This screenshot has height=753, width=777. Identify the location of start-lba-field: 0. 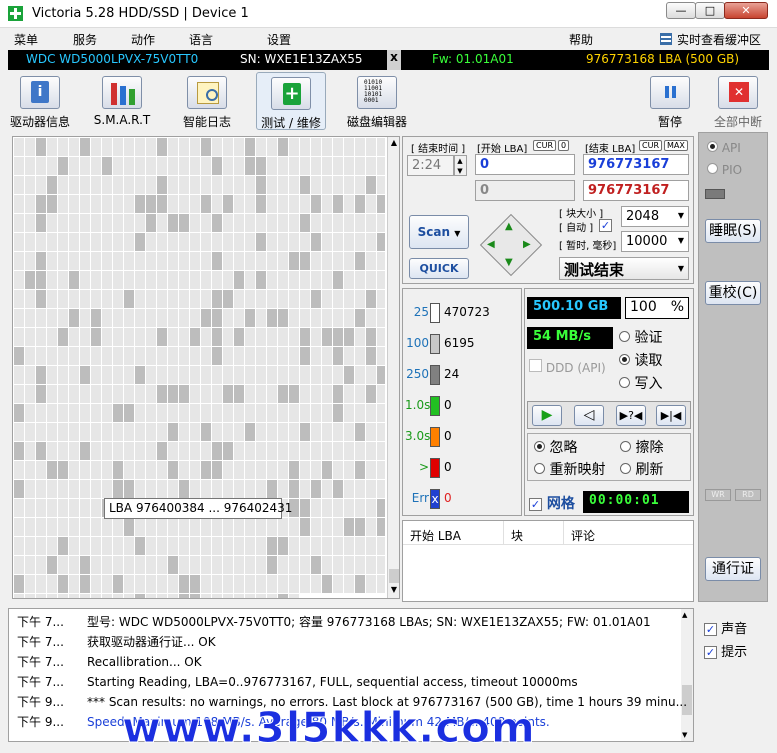
(525, 164).